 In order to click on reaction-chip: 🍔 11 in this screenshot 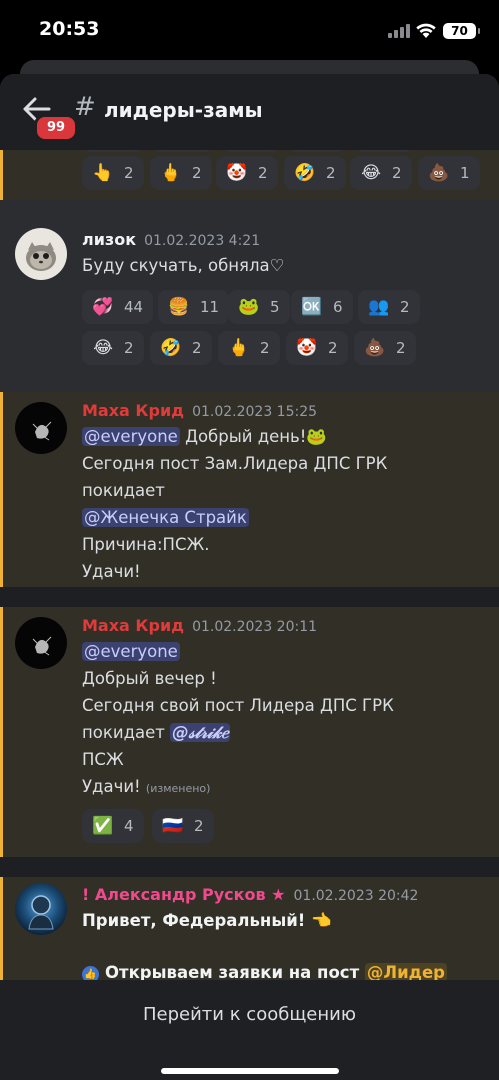, I will do `click(194, 307)`.